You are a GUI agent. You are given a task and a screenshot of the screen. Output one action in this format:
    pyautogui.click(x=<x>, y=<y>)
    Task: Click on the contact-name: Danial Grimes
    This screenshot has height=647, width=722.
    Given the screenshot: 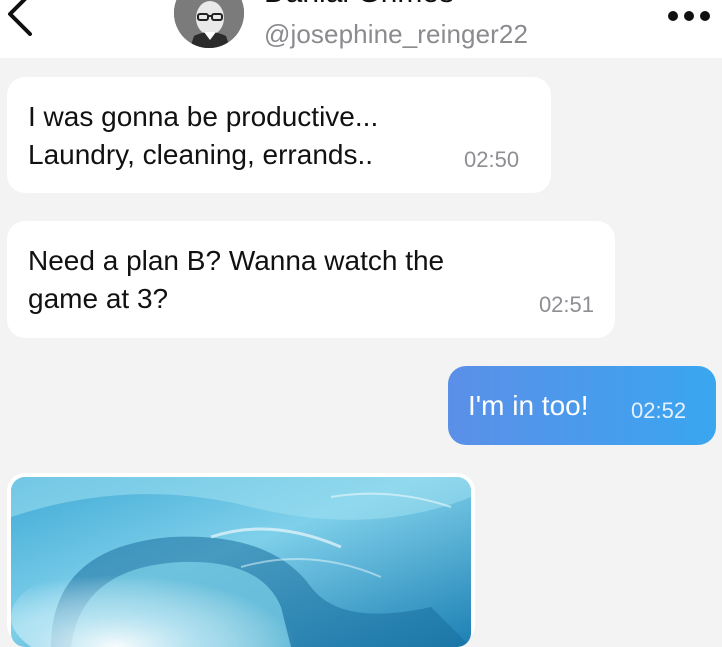 What is the action you would take?
    pyautogui.click(x=359, y=4)
    